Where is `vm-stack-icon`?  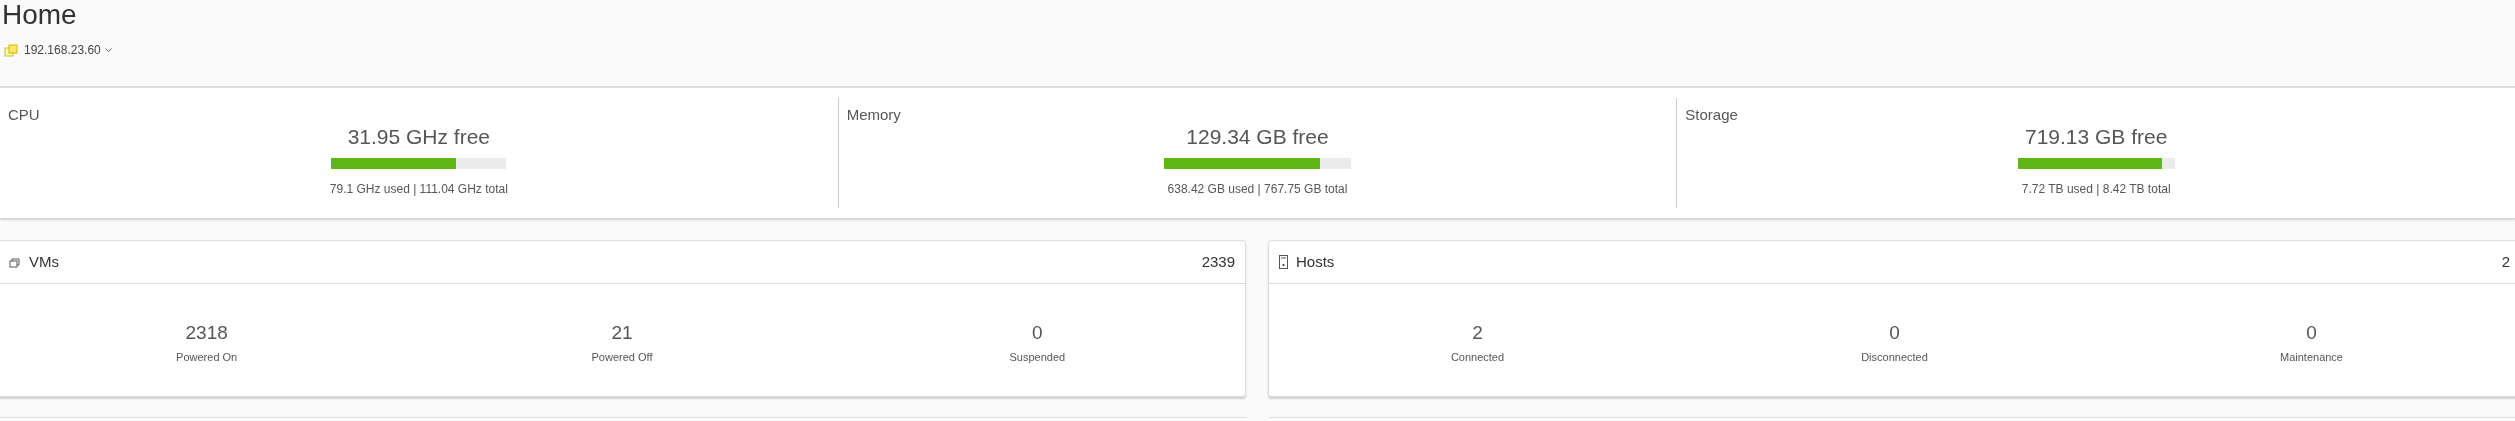 vm-stack-icon is located at coordinates (15, 262).